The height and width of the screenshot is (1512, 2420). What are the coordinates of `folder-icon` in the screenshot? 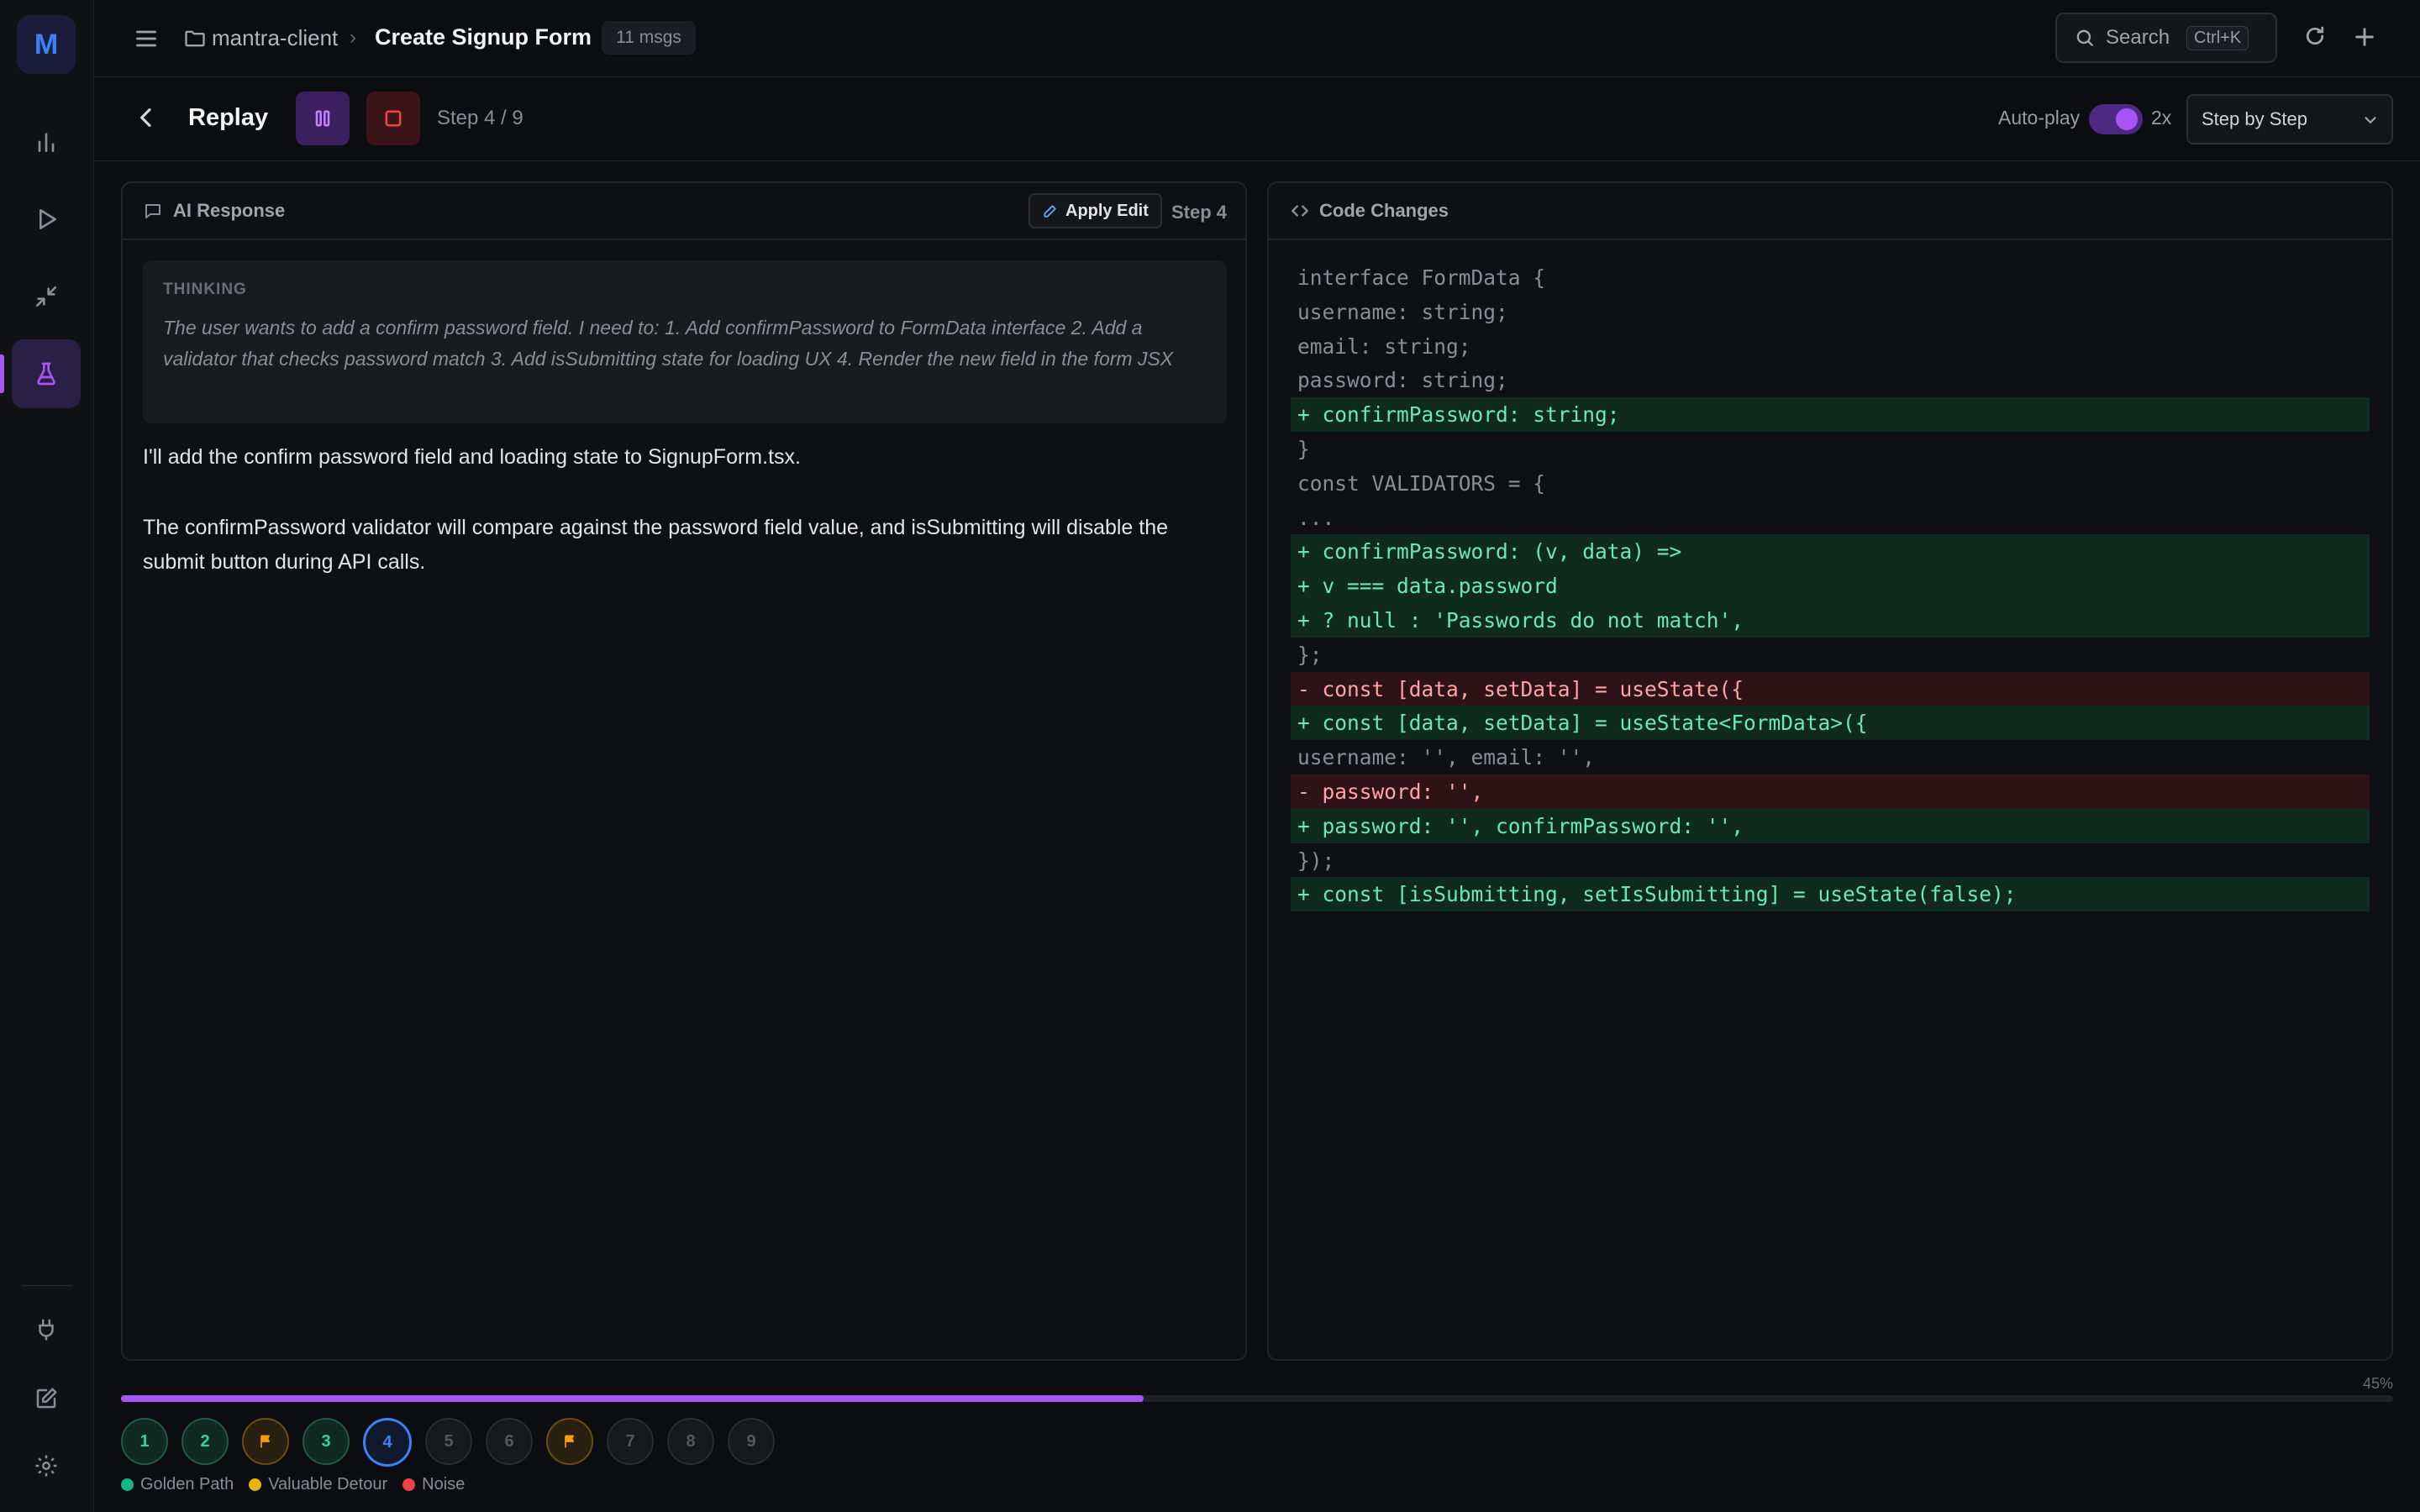 It's located at (195, 38).